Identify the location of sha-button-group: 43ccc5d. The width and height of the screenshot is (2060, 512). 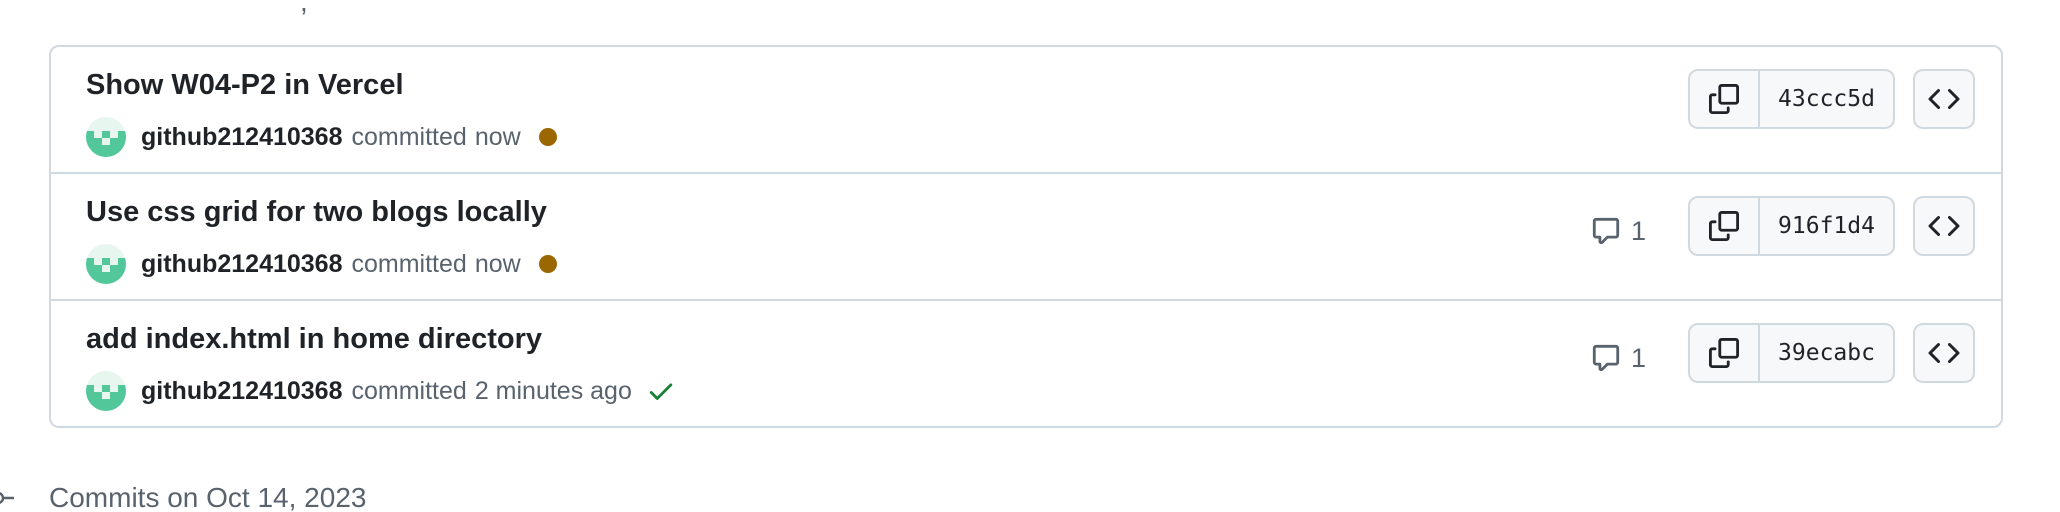
(1791, 99).